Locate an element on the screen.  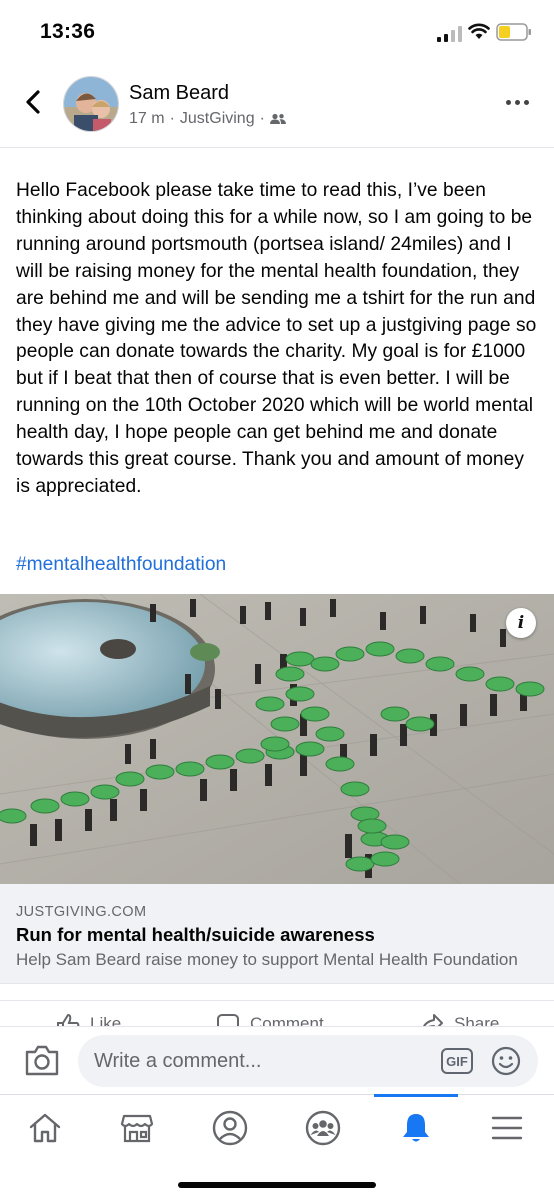
post-meta: 17 m · JustGiving · is located at coordinates (207, 119).